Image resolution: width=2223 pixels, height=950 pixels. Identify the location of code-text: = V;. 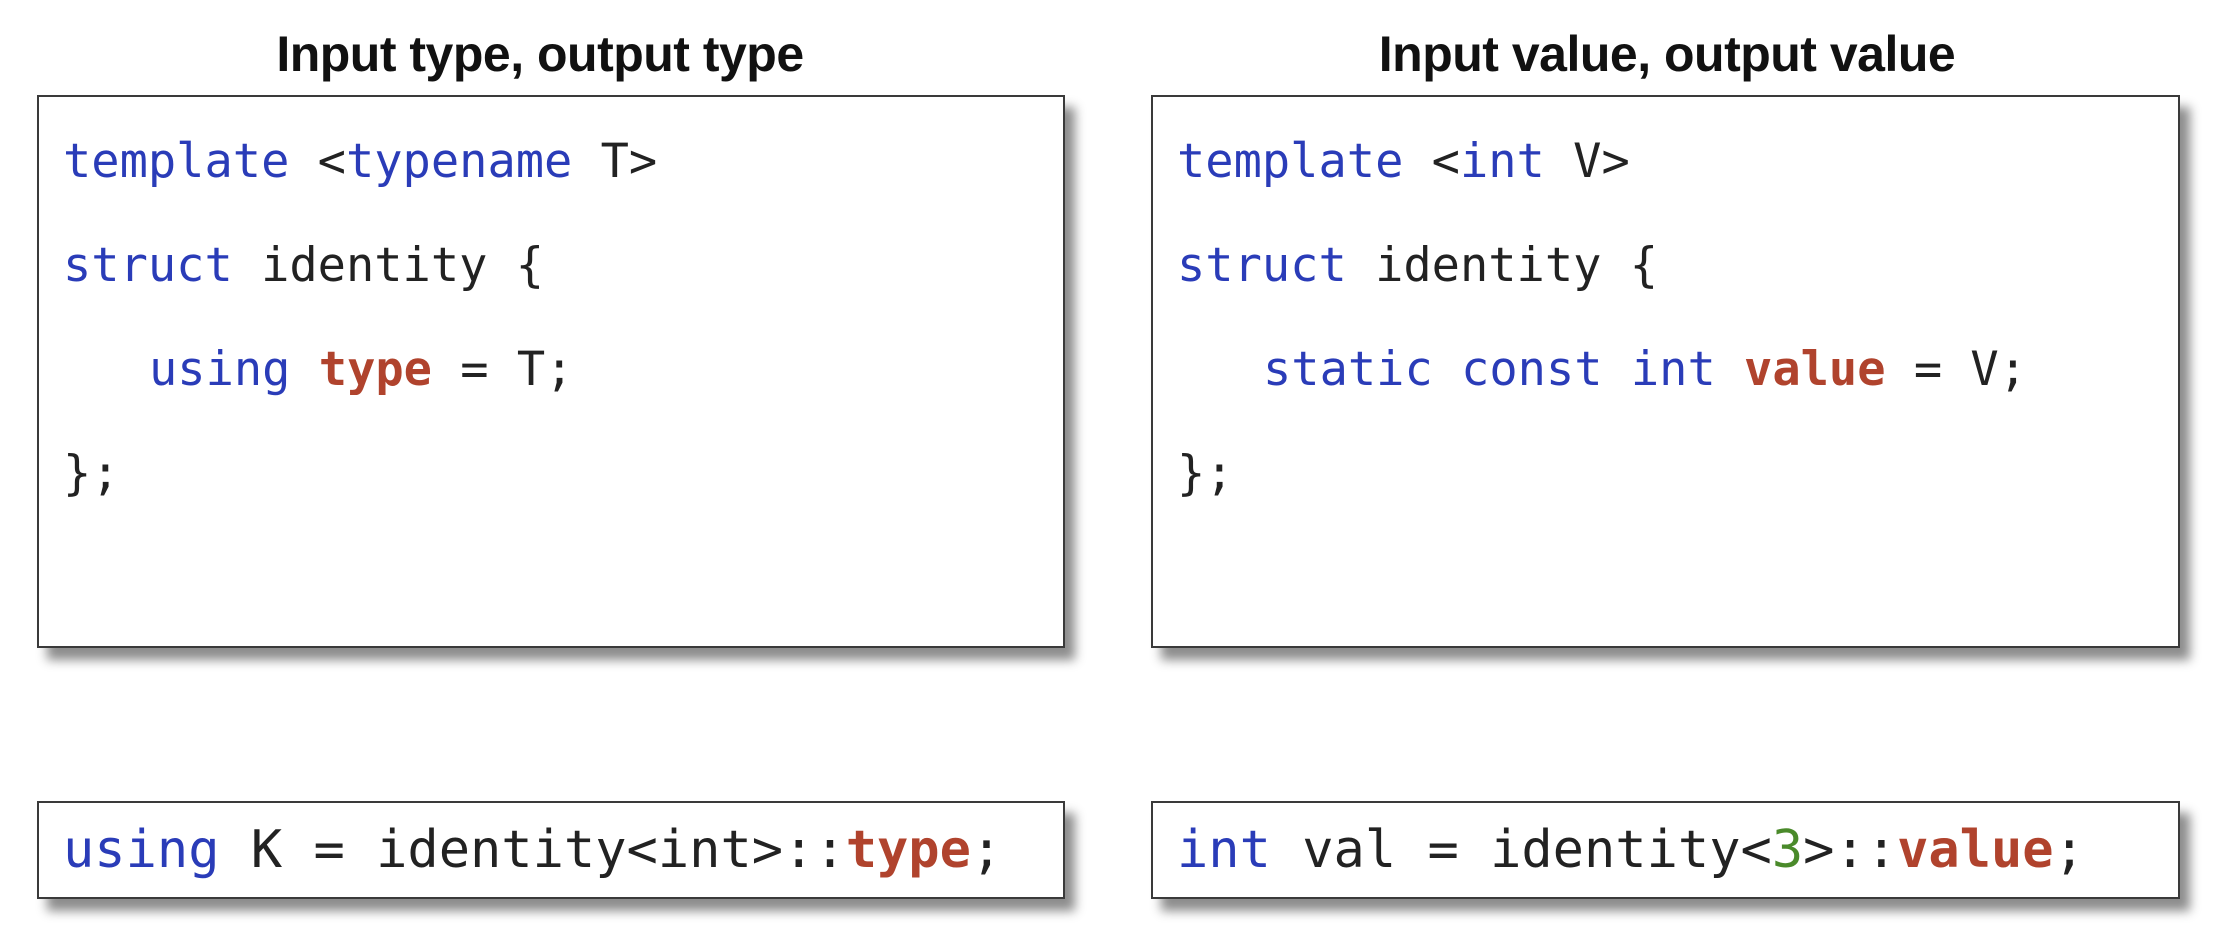
(1956, 369).